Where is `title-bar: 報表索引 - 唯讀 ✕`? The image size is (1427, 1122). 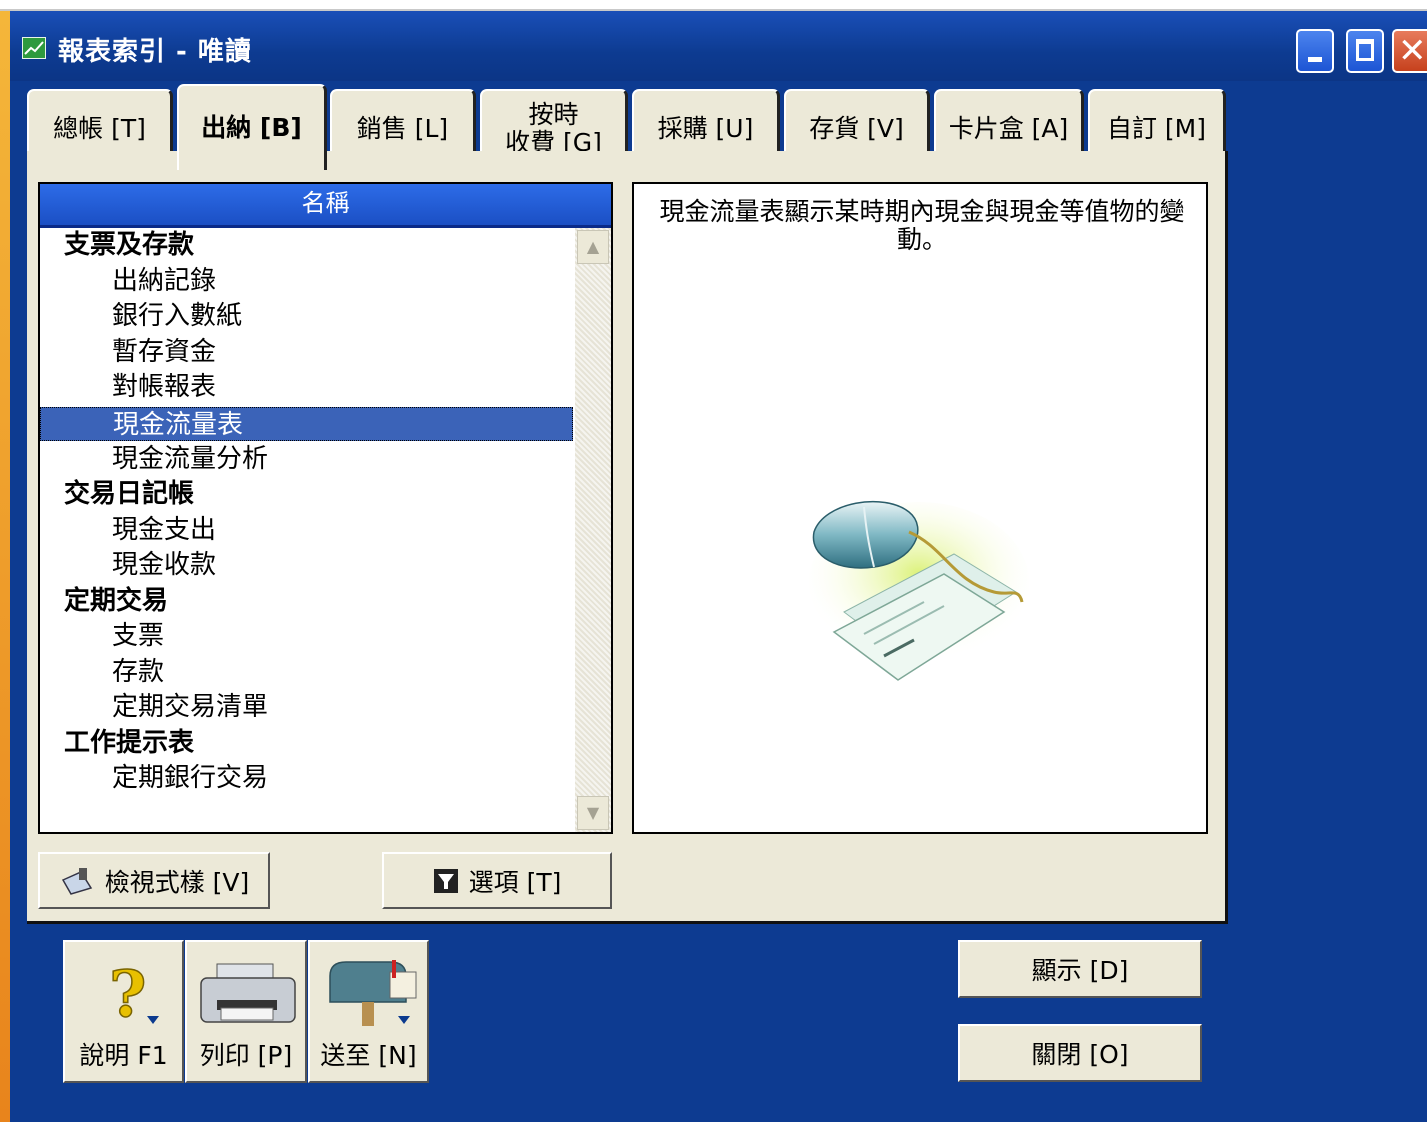
title-bar: 報表索引 - 唯讀 ✕ is located at coordinates (718, 46).